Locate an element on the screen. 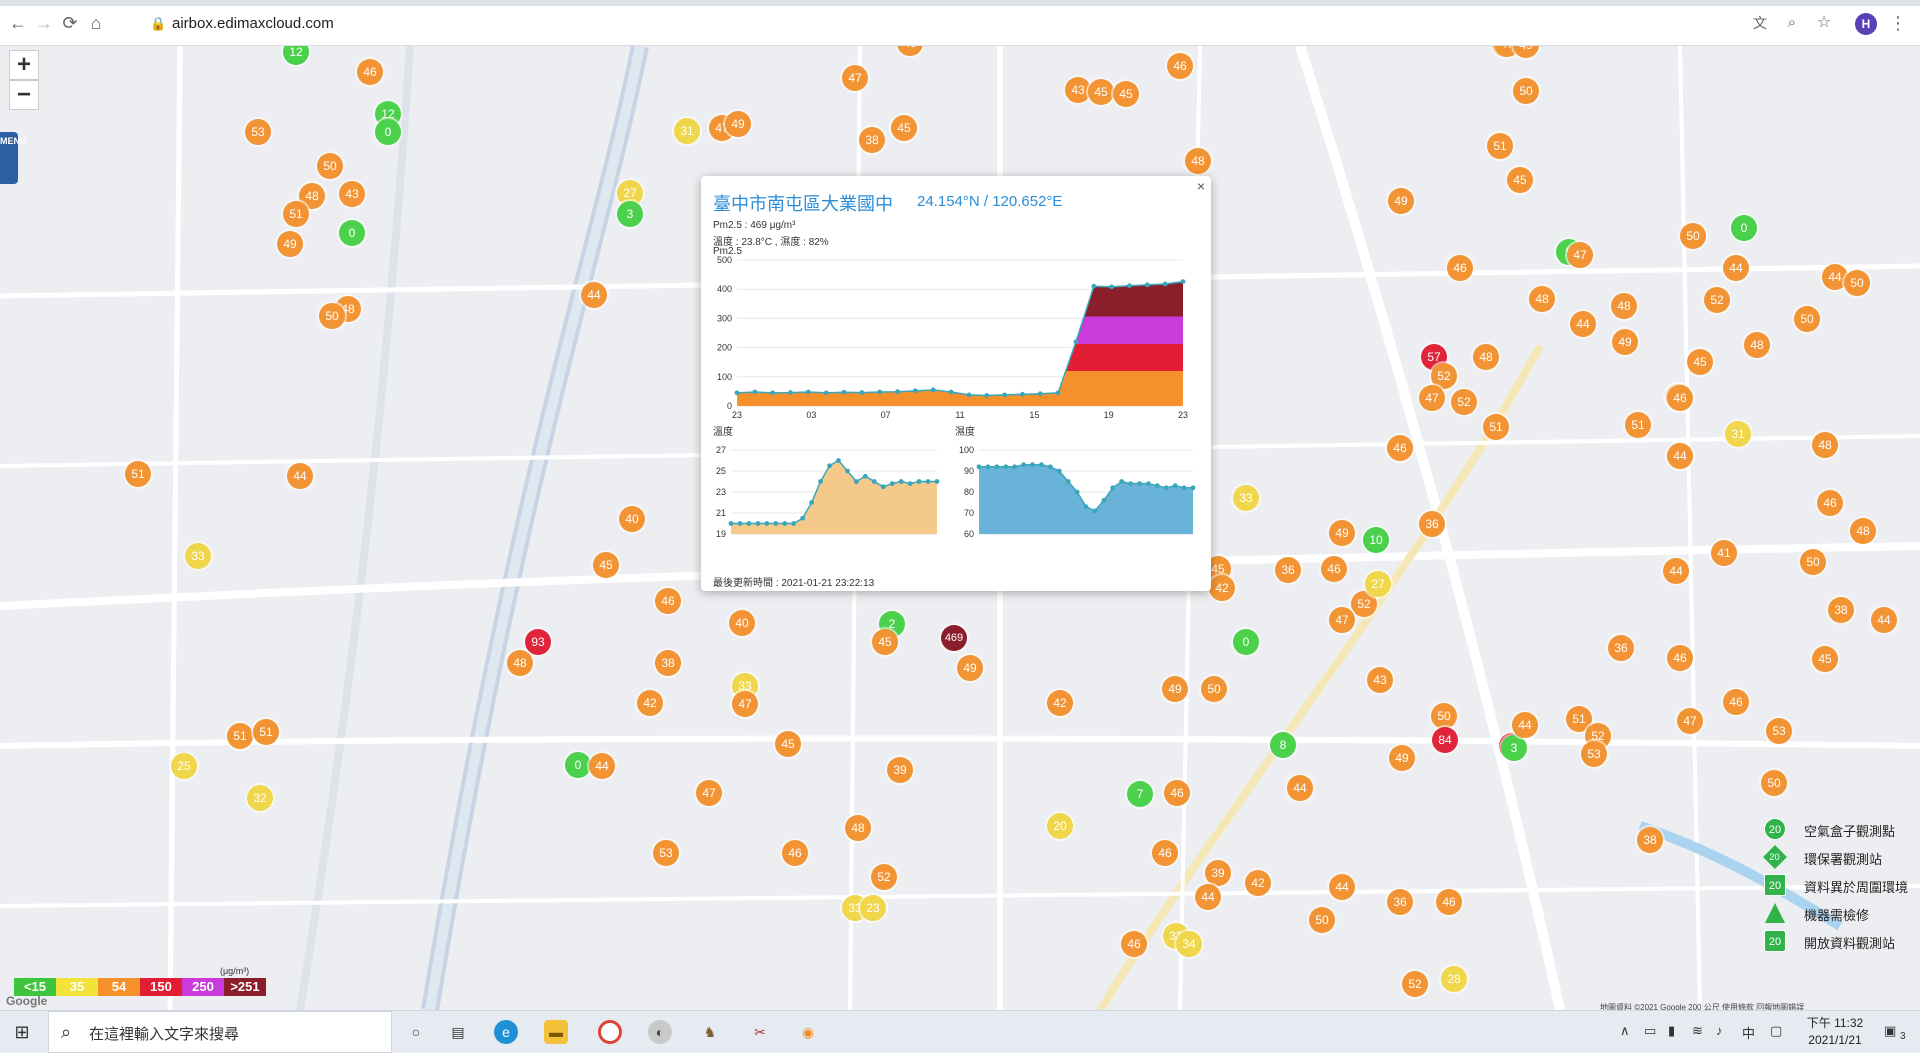 The image size is (1920, 1053). zoom-out-button: − is located at coordinates (24, 95).